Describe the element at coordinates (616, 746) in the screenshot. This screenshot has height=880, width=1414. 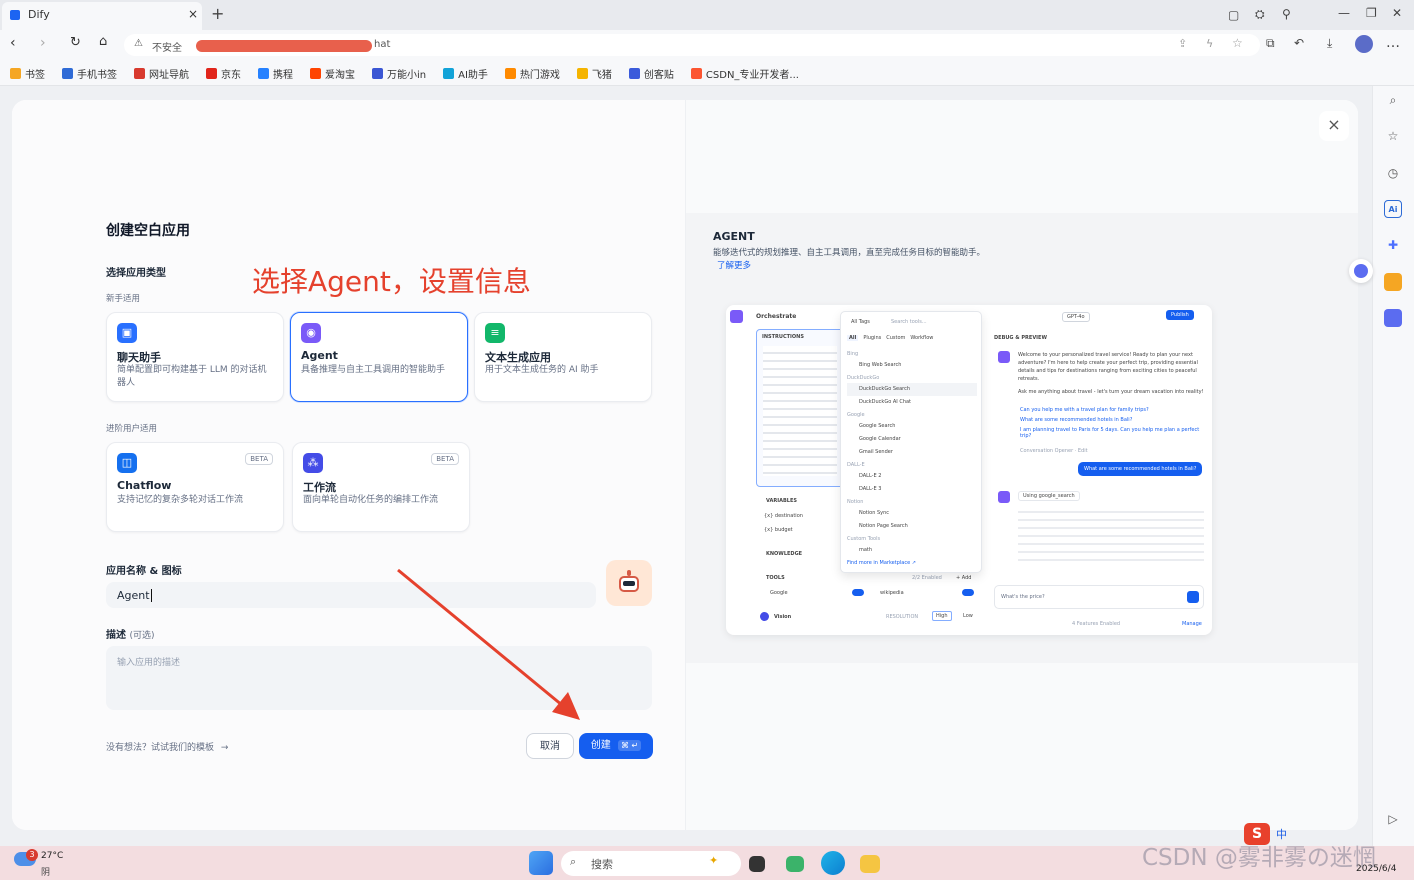
I see `create-button: 创建 ⌘ ↵` at that location.